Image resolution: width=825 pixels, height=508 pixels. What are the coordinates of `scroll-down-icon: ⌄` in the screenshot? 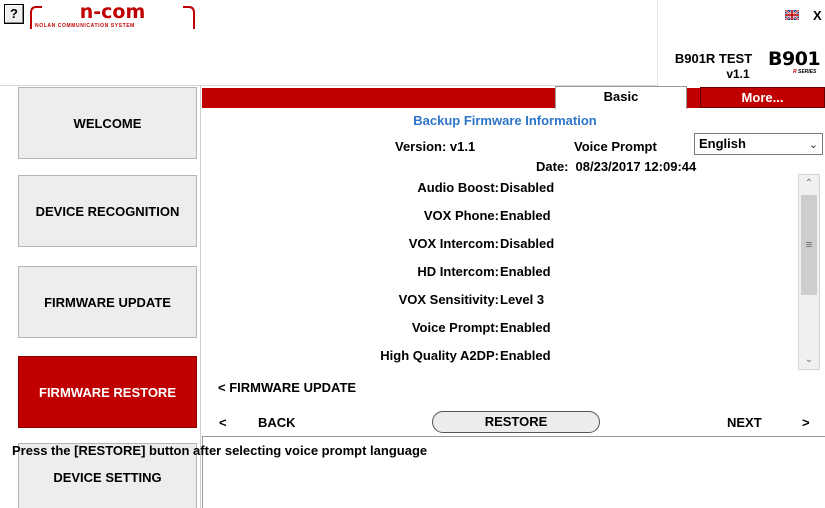 It's located at (809, 360).